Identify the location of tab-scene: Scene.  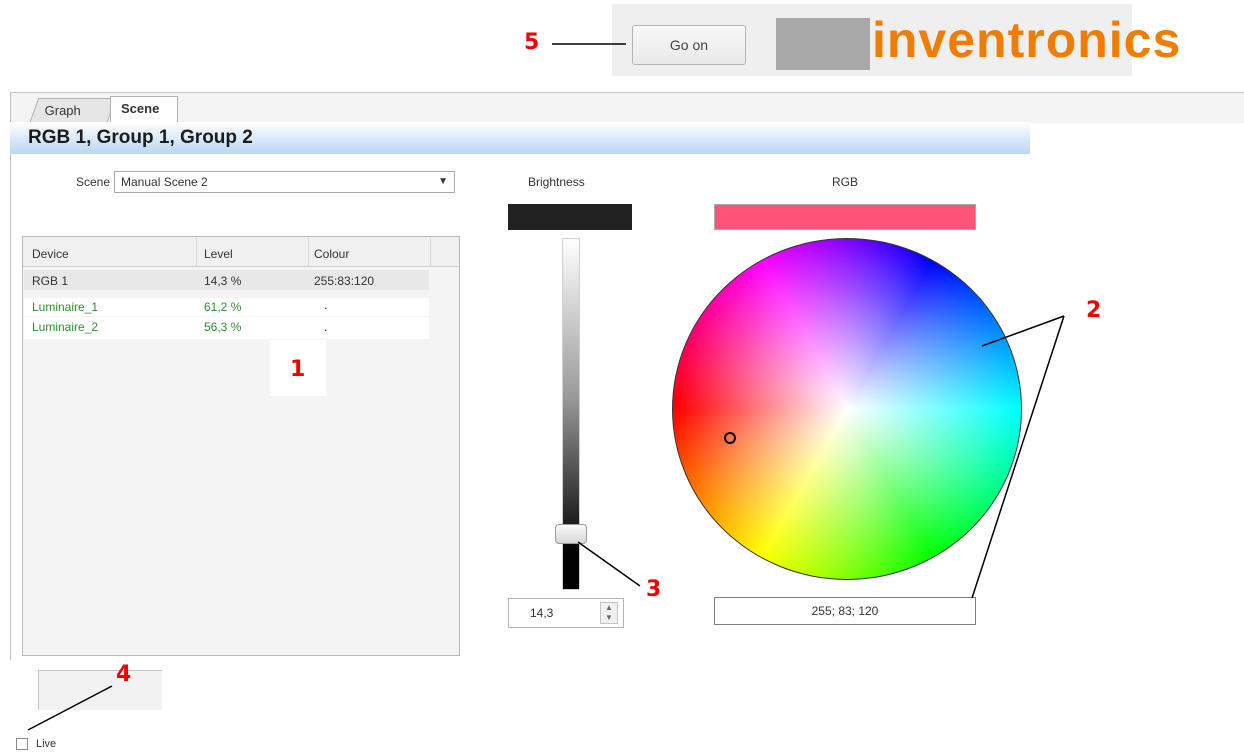
(144, 109).